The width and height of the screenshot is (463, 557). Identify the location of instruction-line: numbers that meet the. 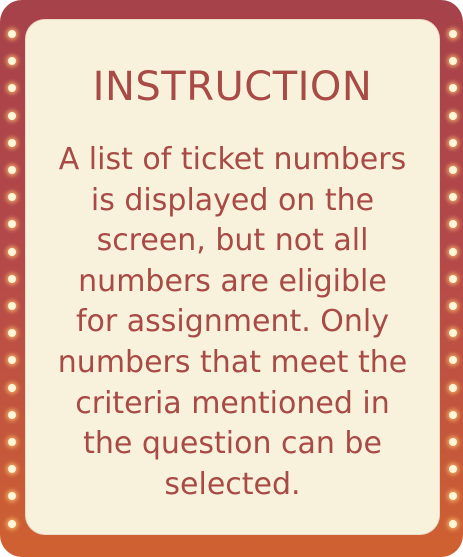
(232, 362).